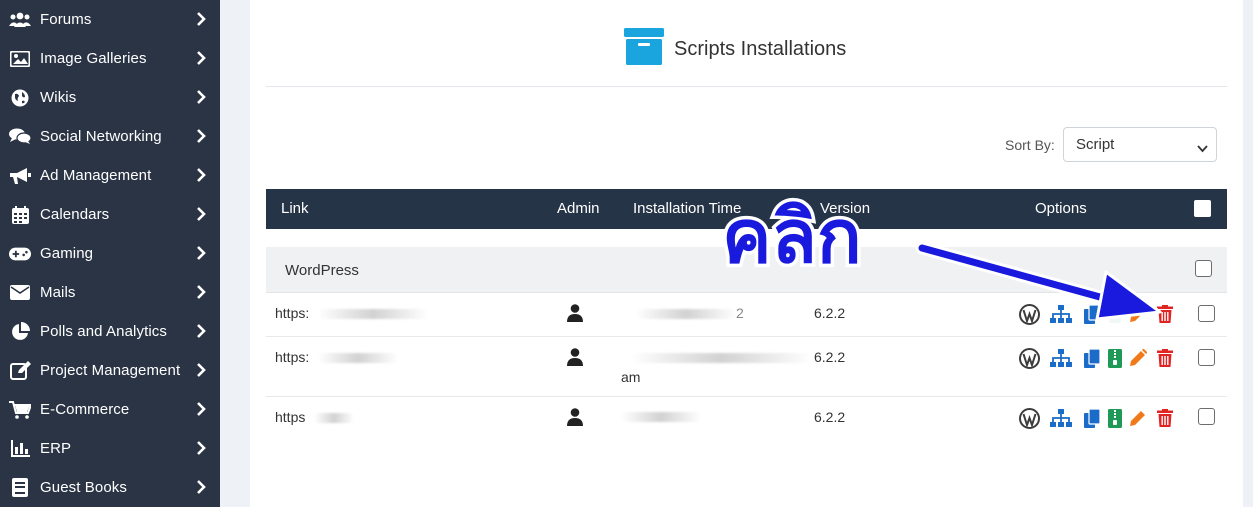 This screenshot has width=1253, height=507. What do you see at coordinates (760, 48) in the screenshot?
I see `page-title: Scripts Installations` at bounding box center [760, 48].